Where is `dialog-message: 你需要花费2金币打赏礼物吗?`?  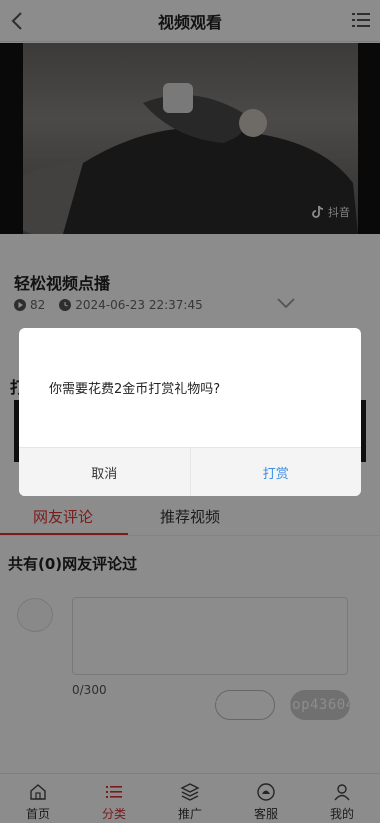
dialog-message: 你需要花费2金币打赏礼物吗? is located at coordinates (135, 389).